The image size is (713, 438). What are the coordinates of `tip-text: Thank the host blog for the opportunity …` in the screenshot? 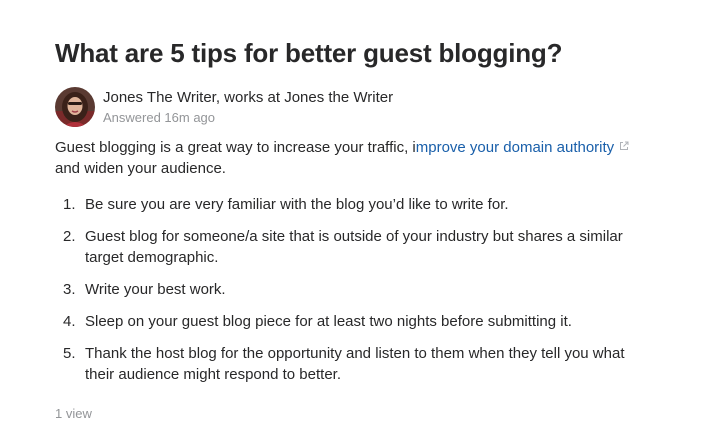 It's located at (355, 364).